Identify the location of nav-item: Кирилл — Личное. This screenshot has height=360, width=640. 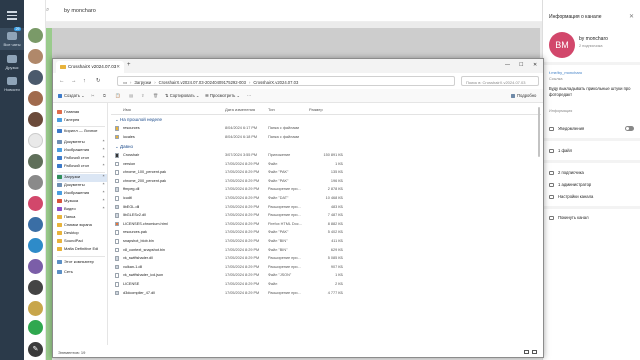
(82, 132).